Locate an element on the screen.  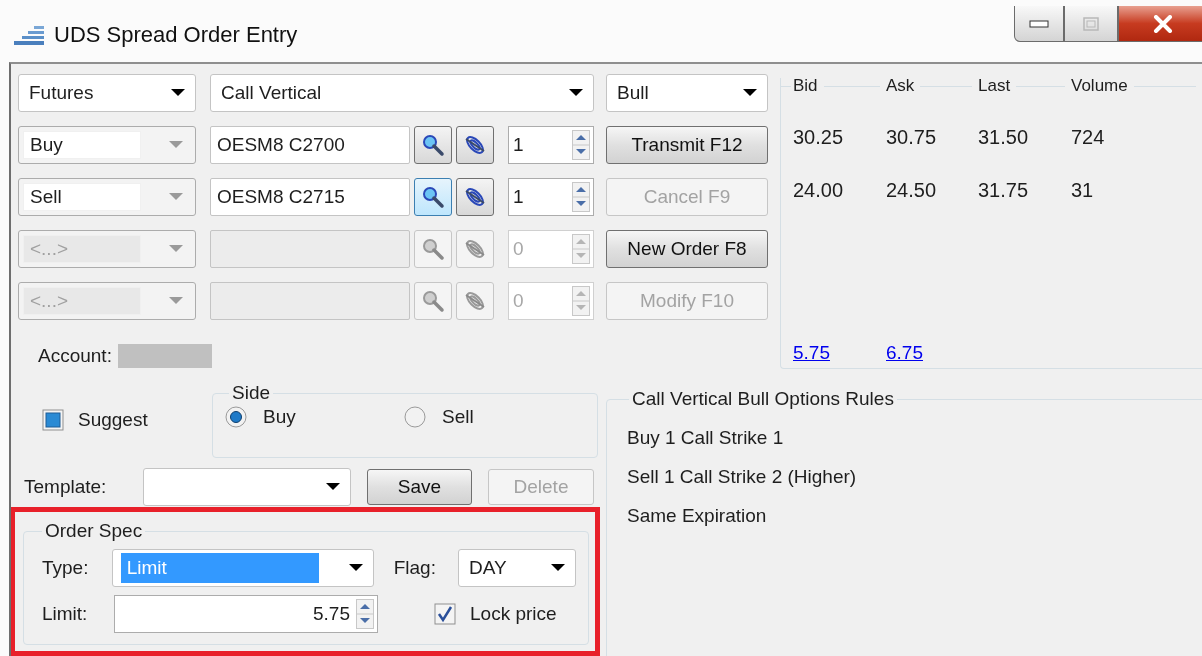
table-cell: 30.25 is located at coordinates (818, 137).